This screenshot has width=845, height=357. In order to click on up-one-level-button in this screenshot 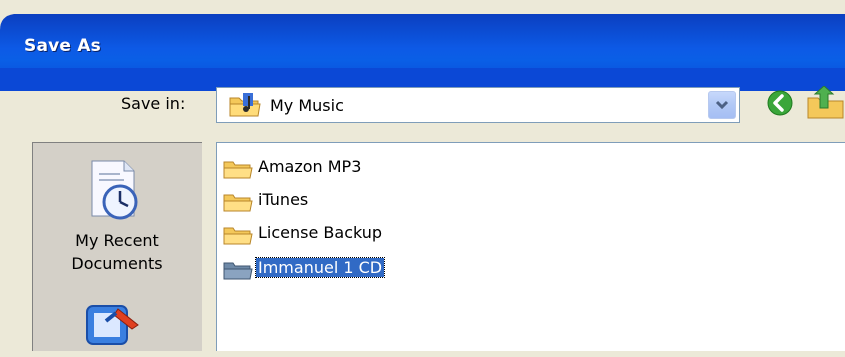, I will do `click(825, 104)`.